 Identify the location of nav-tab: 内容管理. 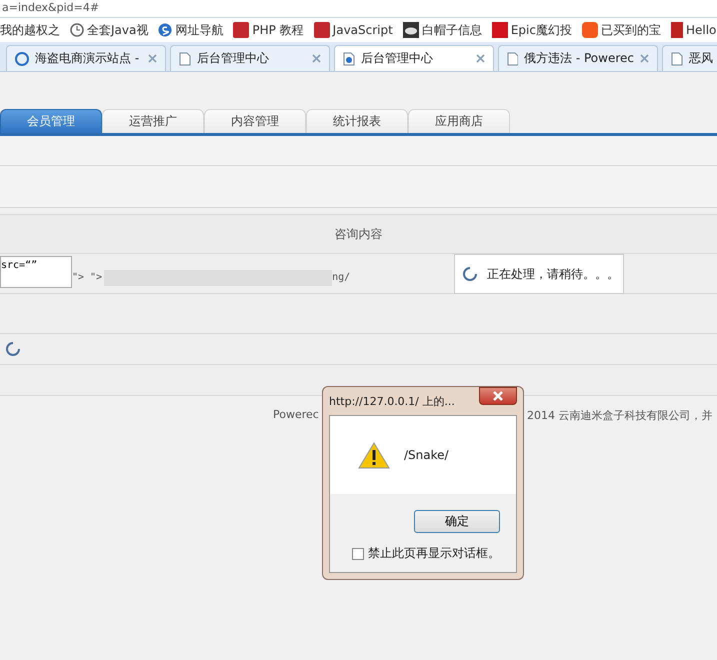
(255, 121).